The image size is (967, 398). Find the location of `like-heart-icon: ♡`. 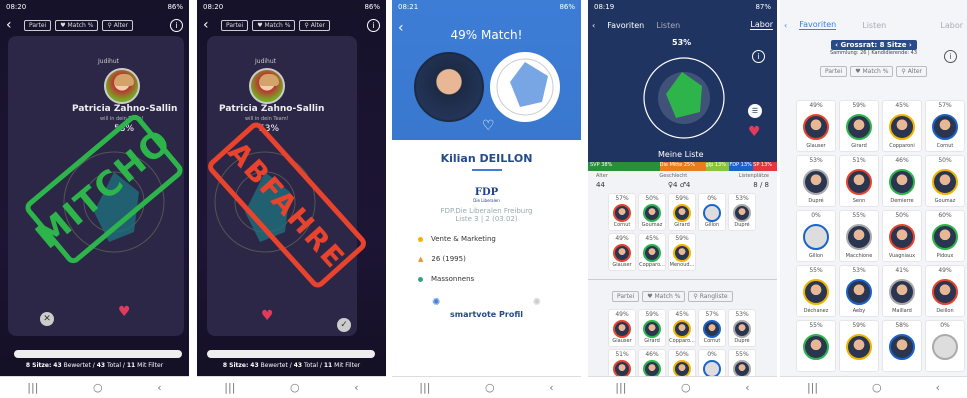

like-heart-icon: ♡ is located at coordinates (488, 126).